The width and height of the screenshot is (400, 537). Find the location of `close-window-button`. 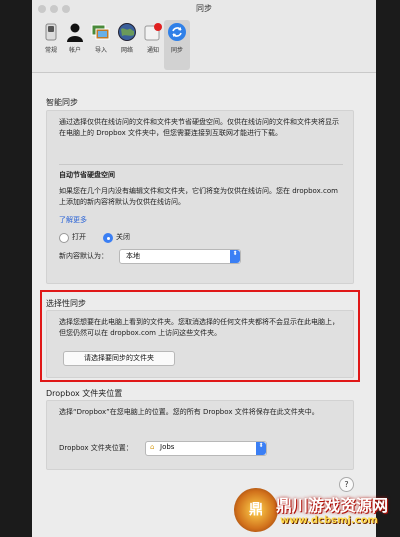

close-window-button is located at coordinates (42, 9).